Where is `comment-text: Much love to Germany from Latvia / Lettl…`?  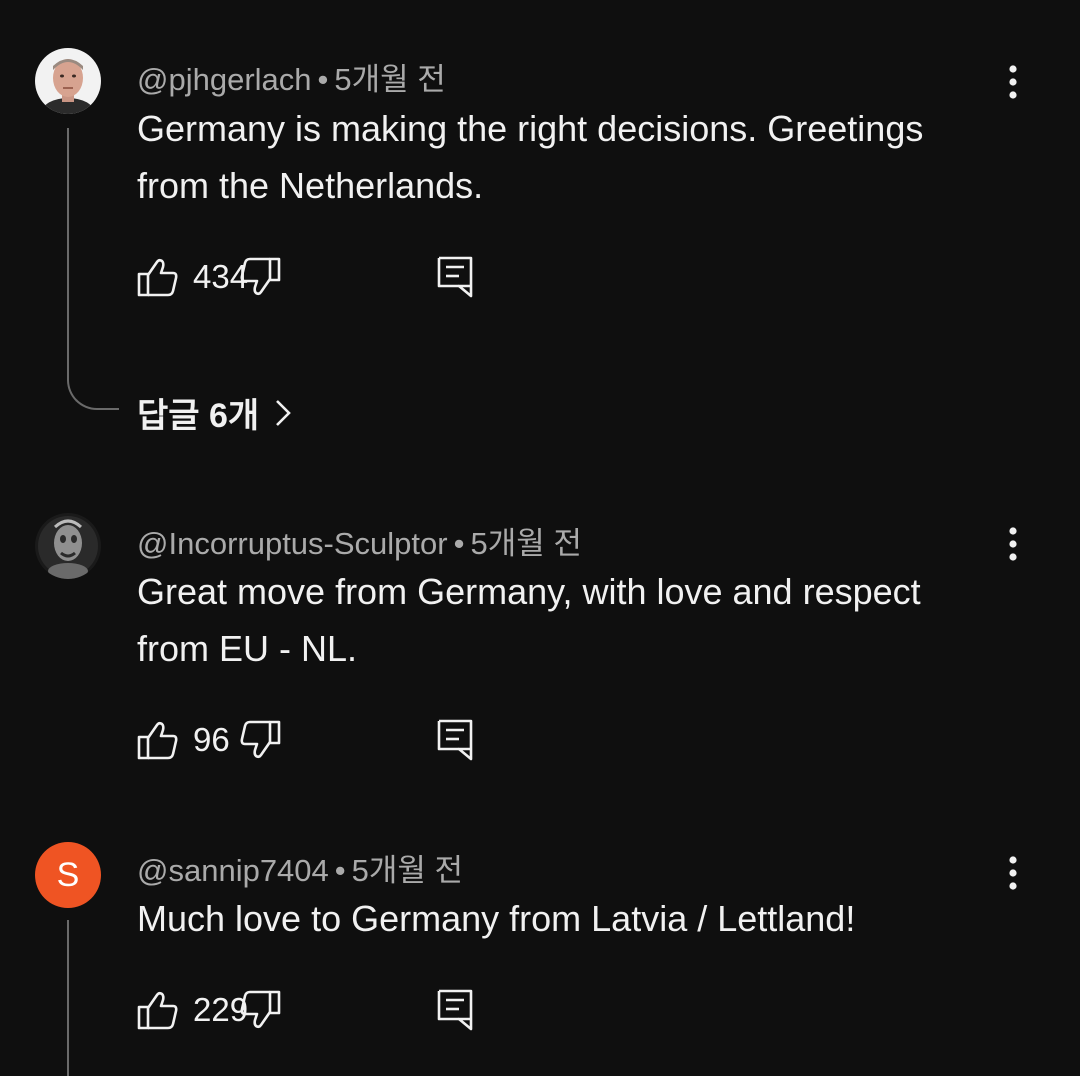 comment-text: Much love to Germany from Latvia / Lettl… is located at coordinates (496, 918).